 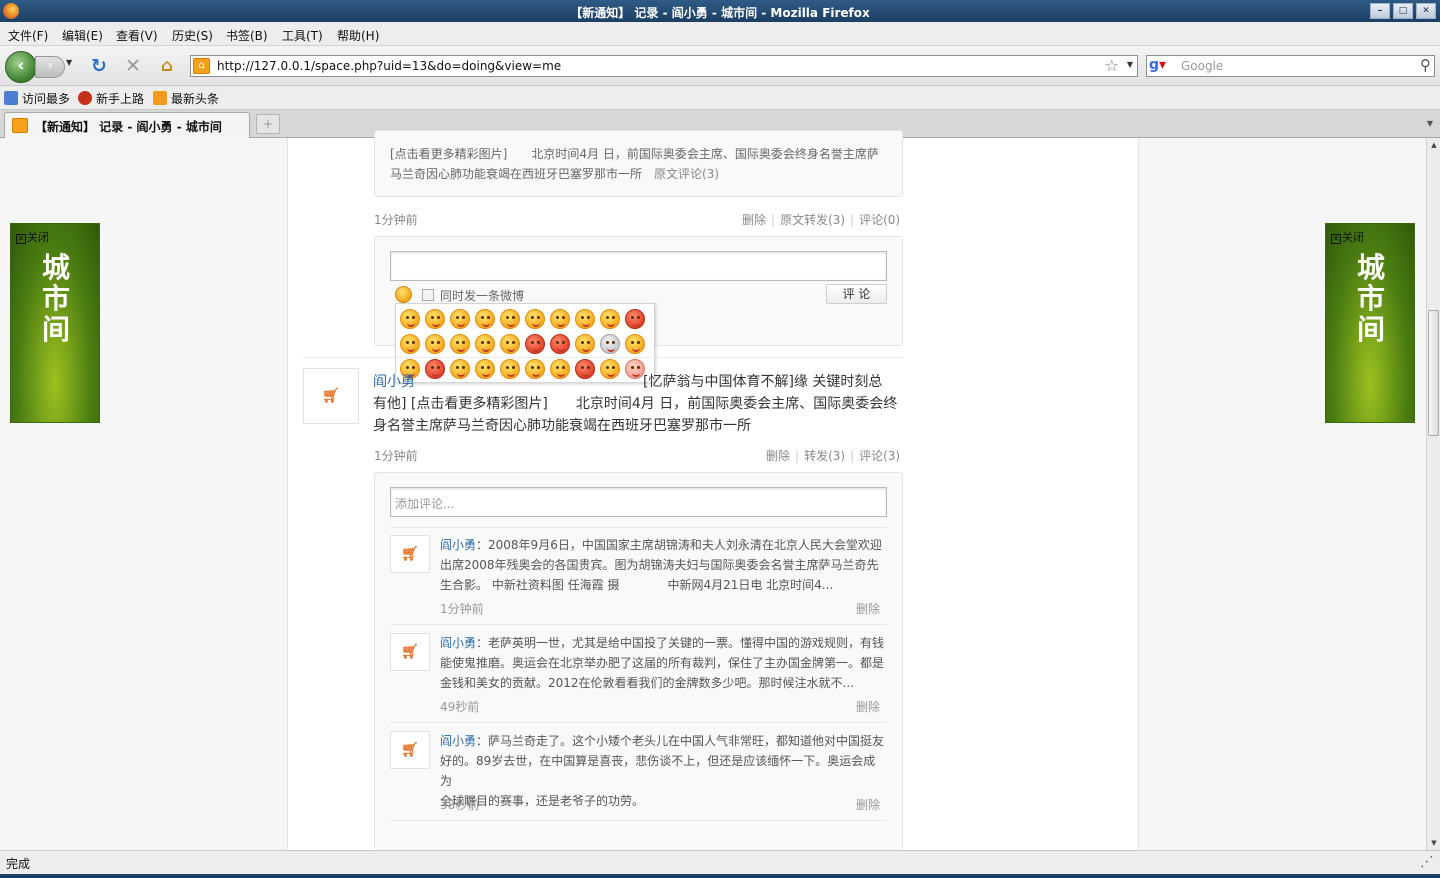 What do you see at coordinates (1380, 11) in the screenshot?
I see `minimize-button: –` at bounding box center [1380, 11].